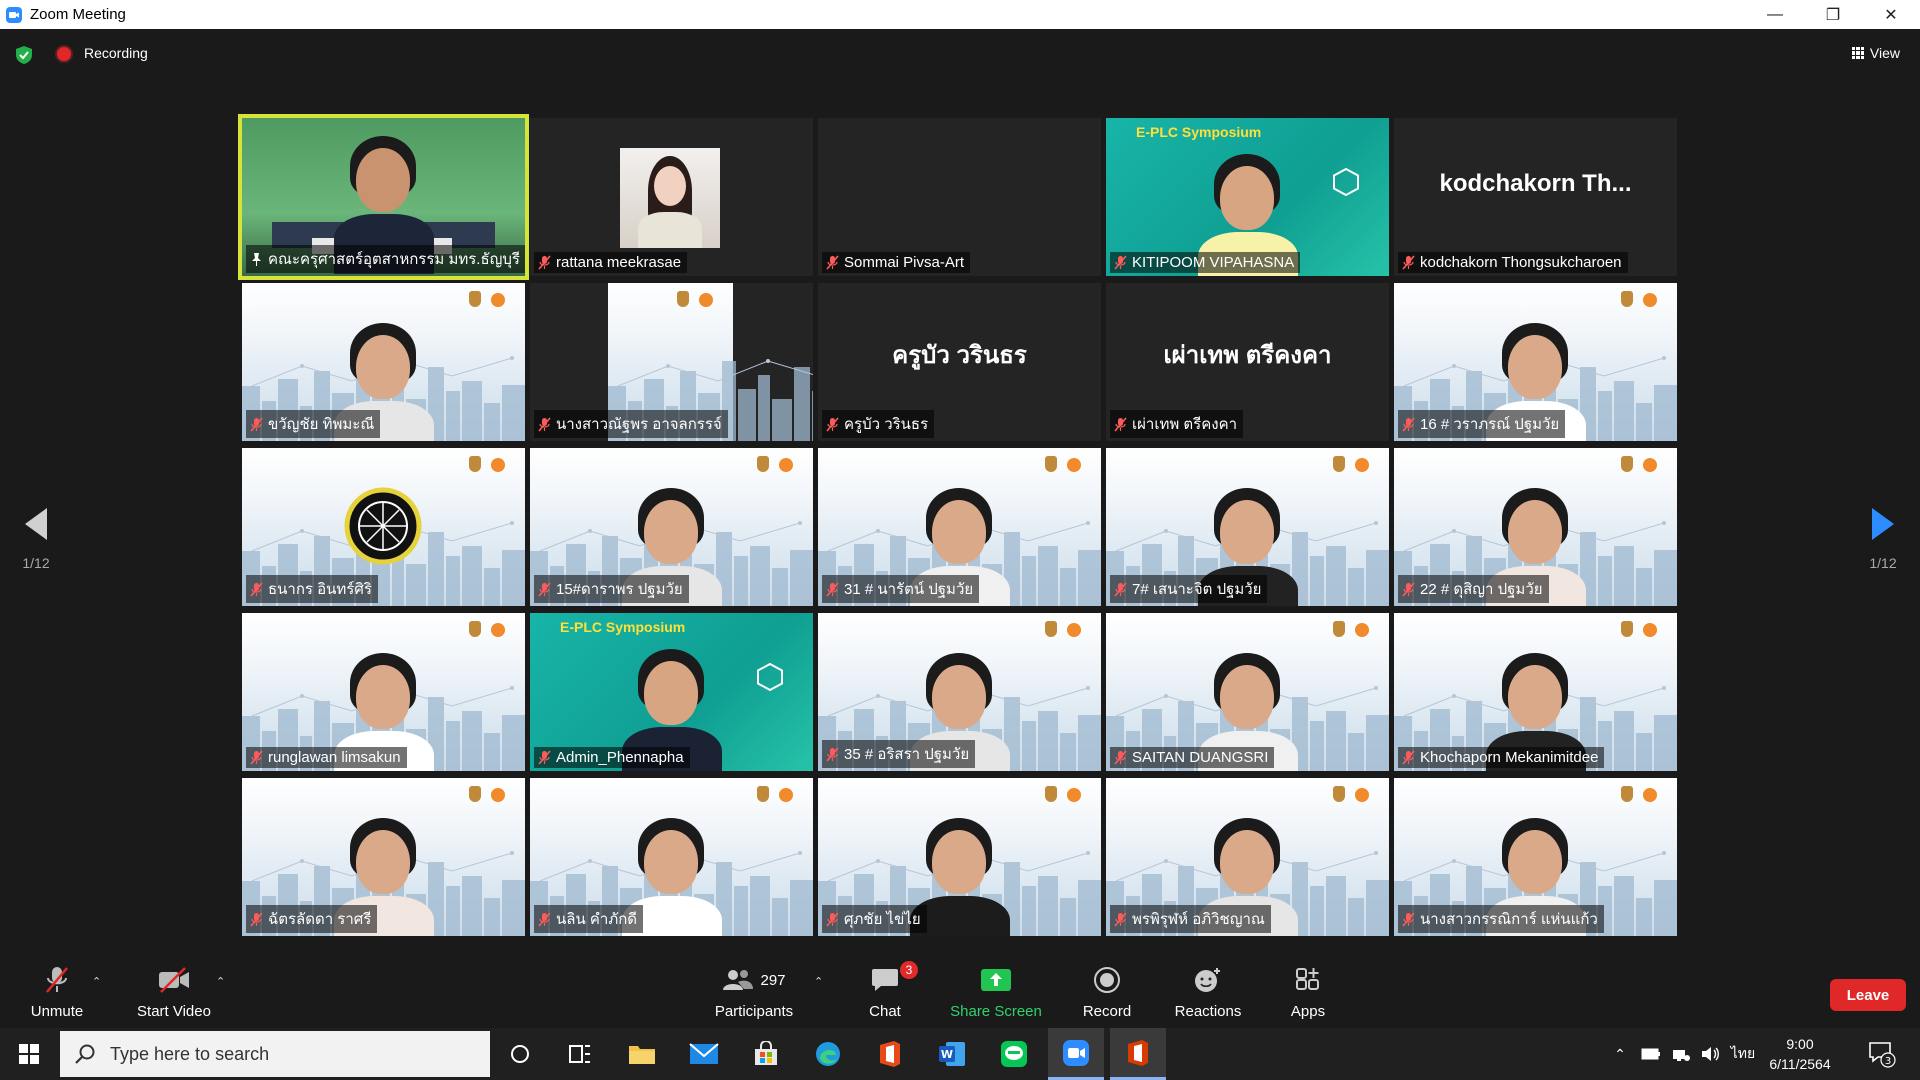 This screenshot has height=1080, width=1920. Describe the element at coordinates (1247, 692) in the screenshot. I see `participant-tile: SAITAN DUANGSRI` at that location.